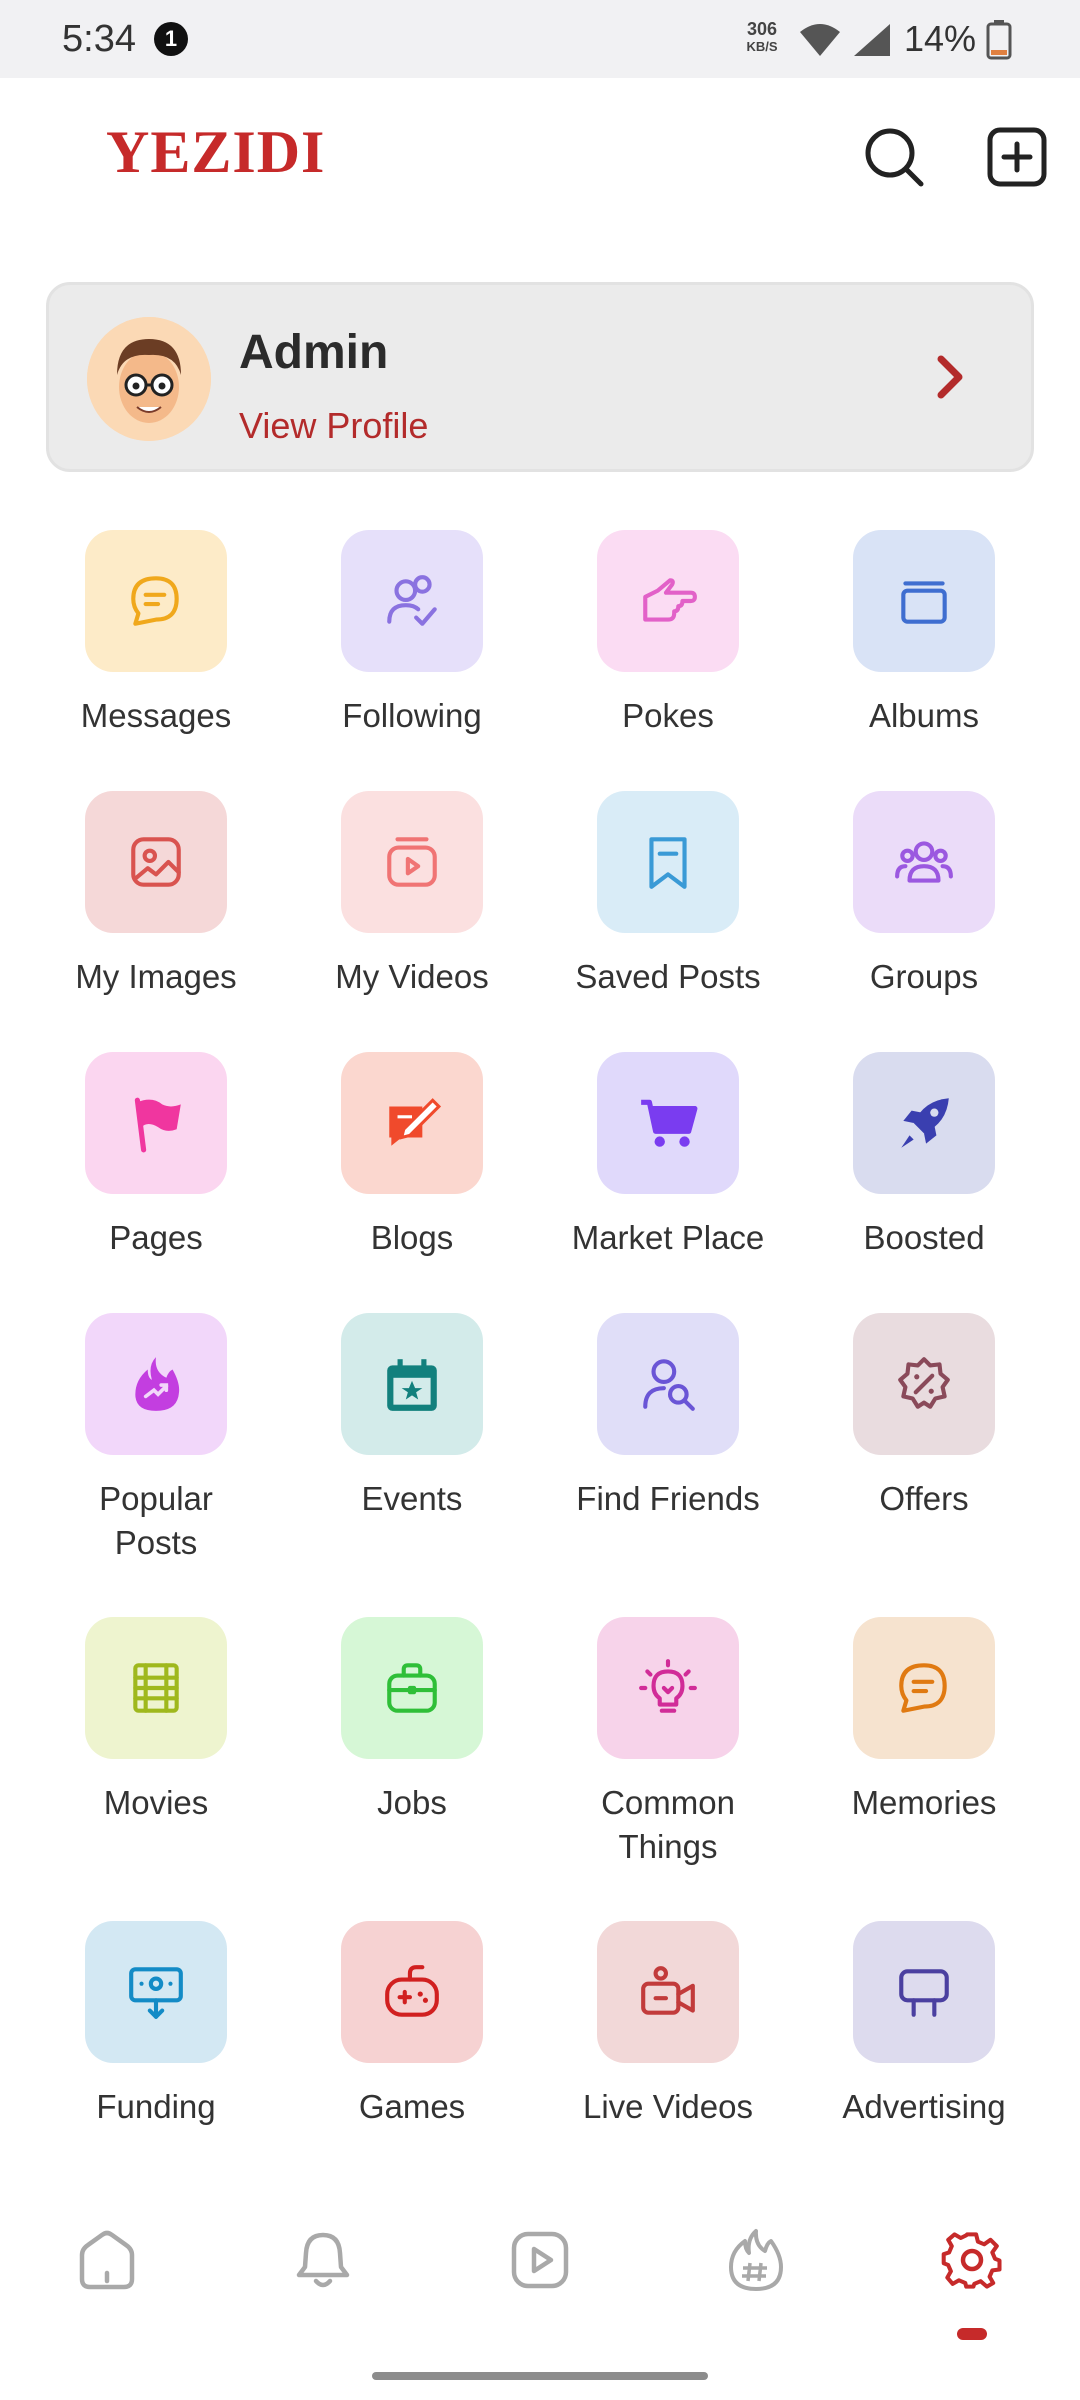 The image size is (1080, 2400). Describe the element at coordinates (669, 1385) in the screenshot. I see `find-user-icon` at that location.